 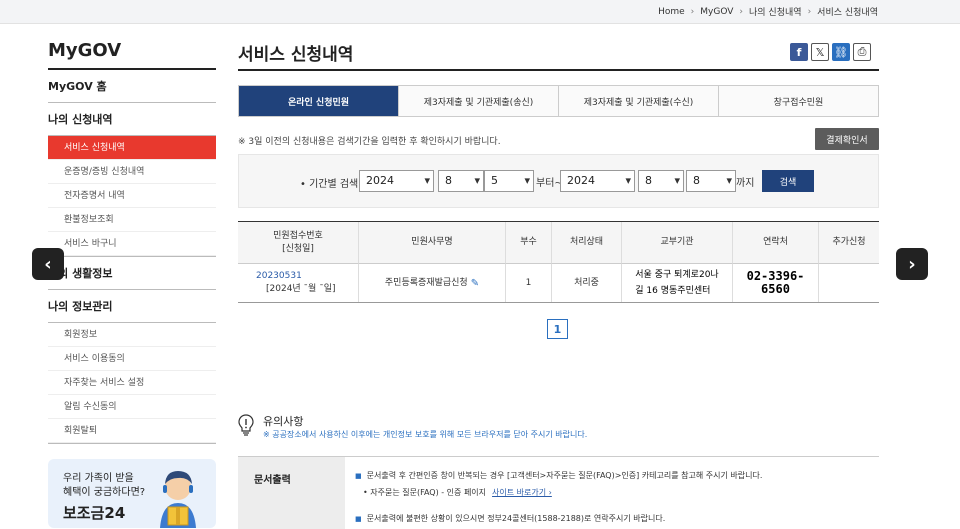 I want to click on share-toolbar: f 𝕏 ⛓ ⎙, so click(x=830, y=52).